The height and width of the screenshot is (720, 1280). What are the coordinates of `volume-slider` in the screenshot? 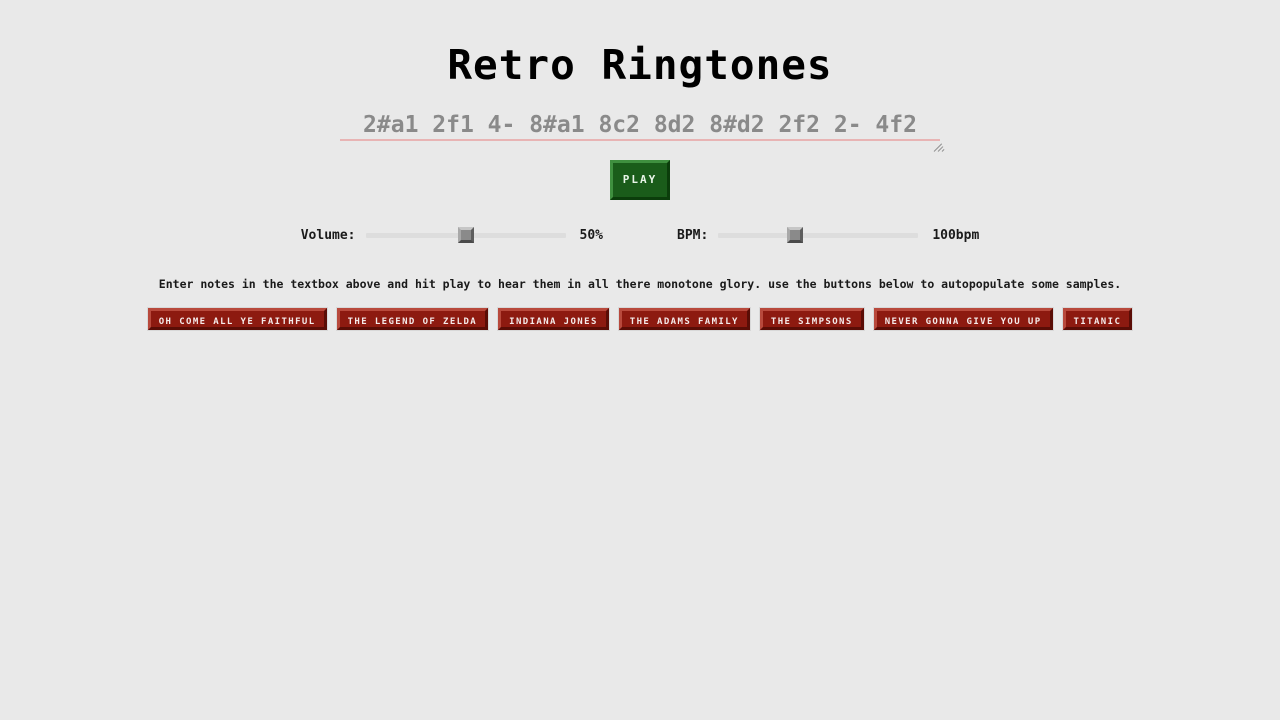 It's located at (465, 235).